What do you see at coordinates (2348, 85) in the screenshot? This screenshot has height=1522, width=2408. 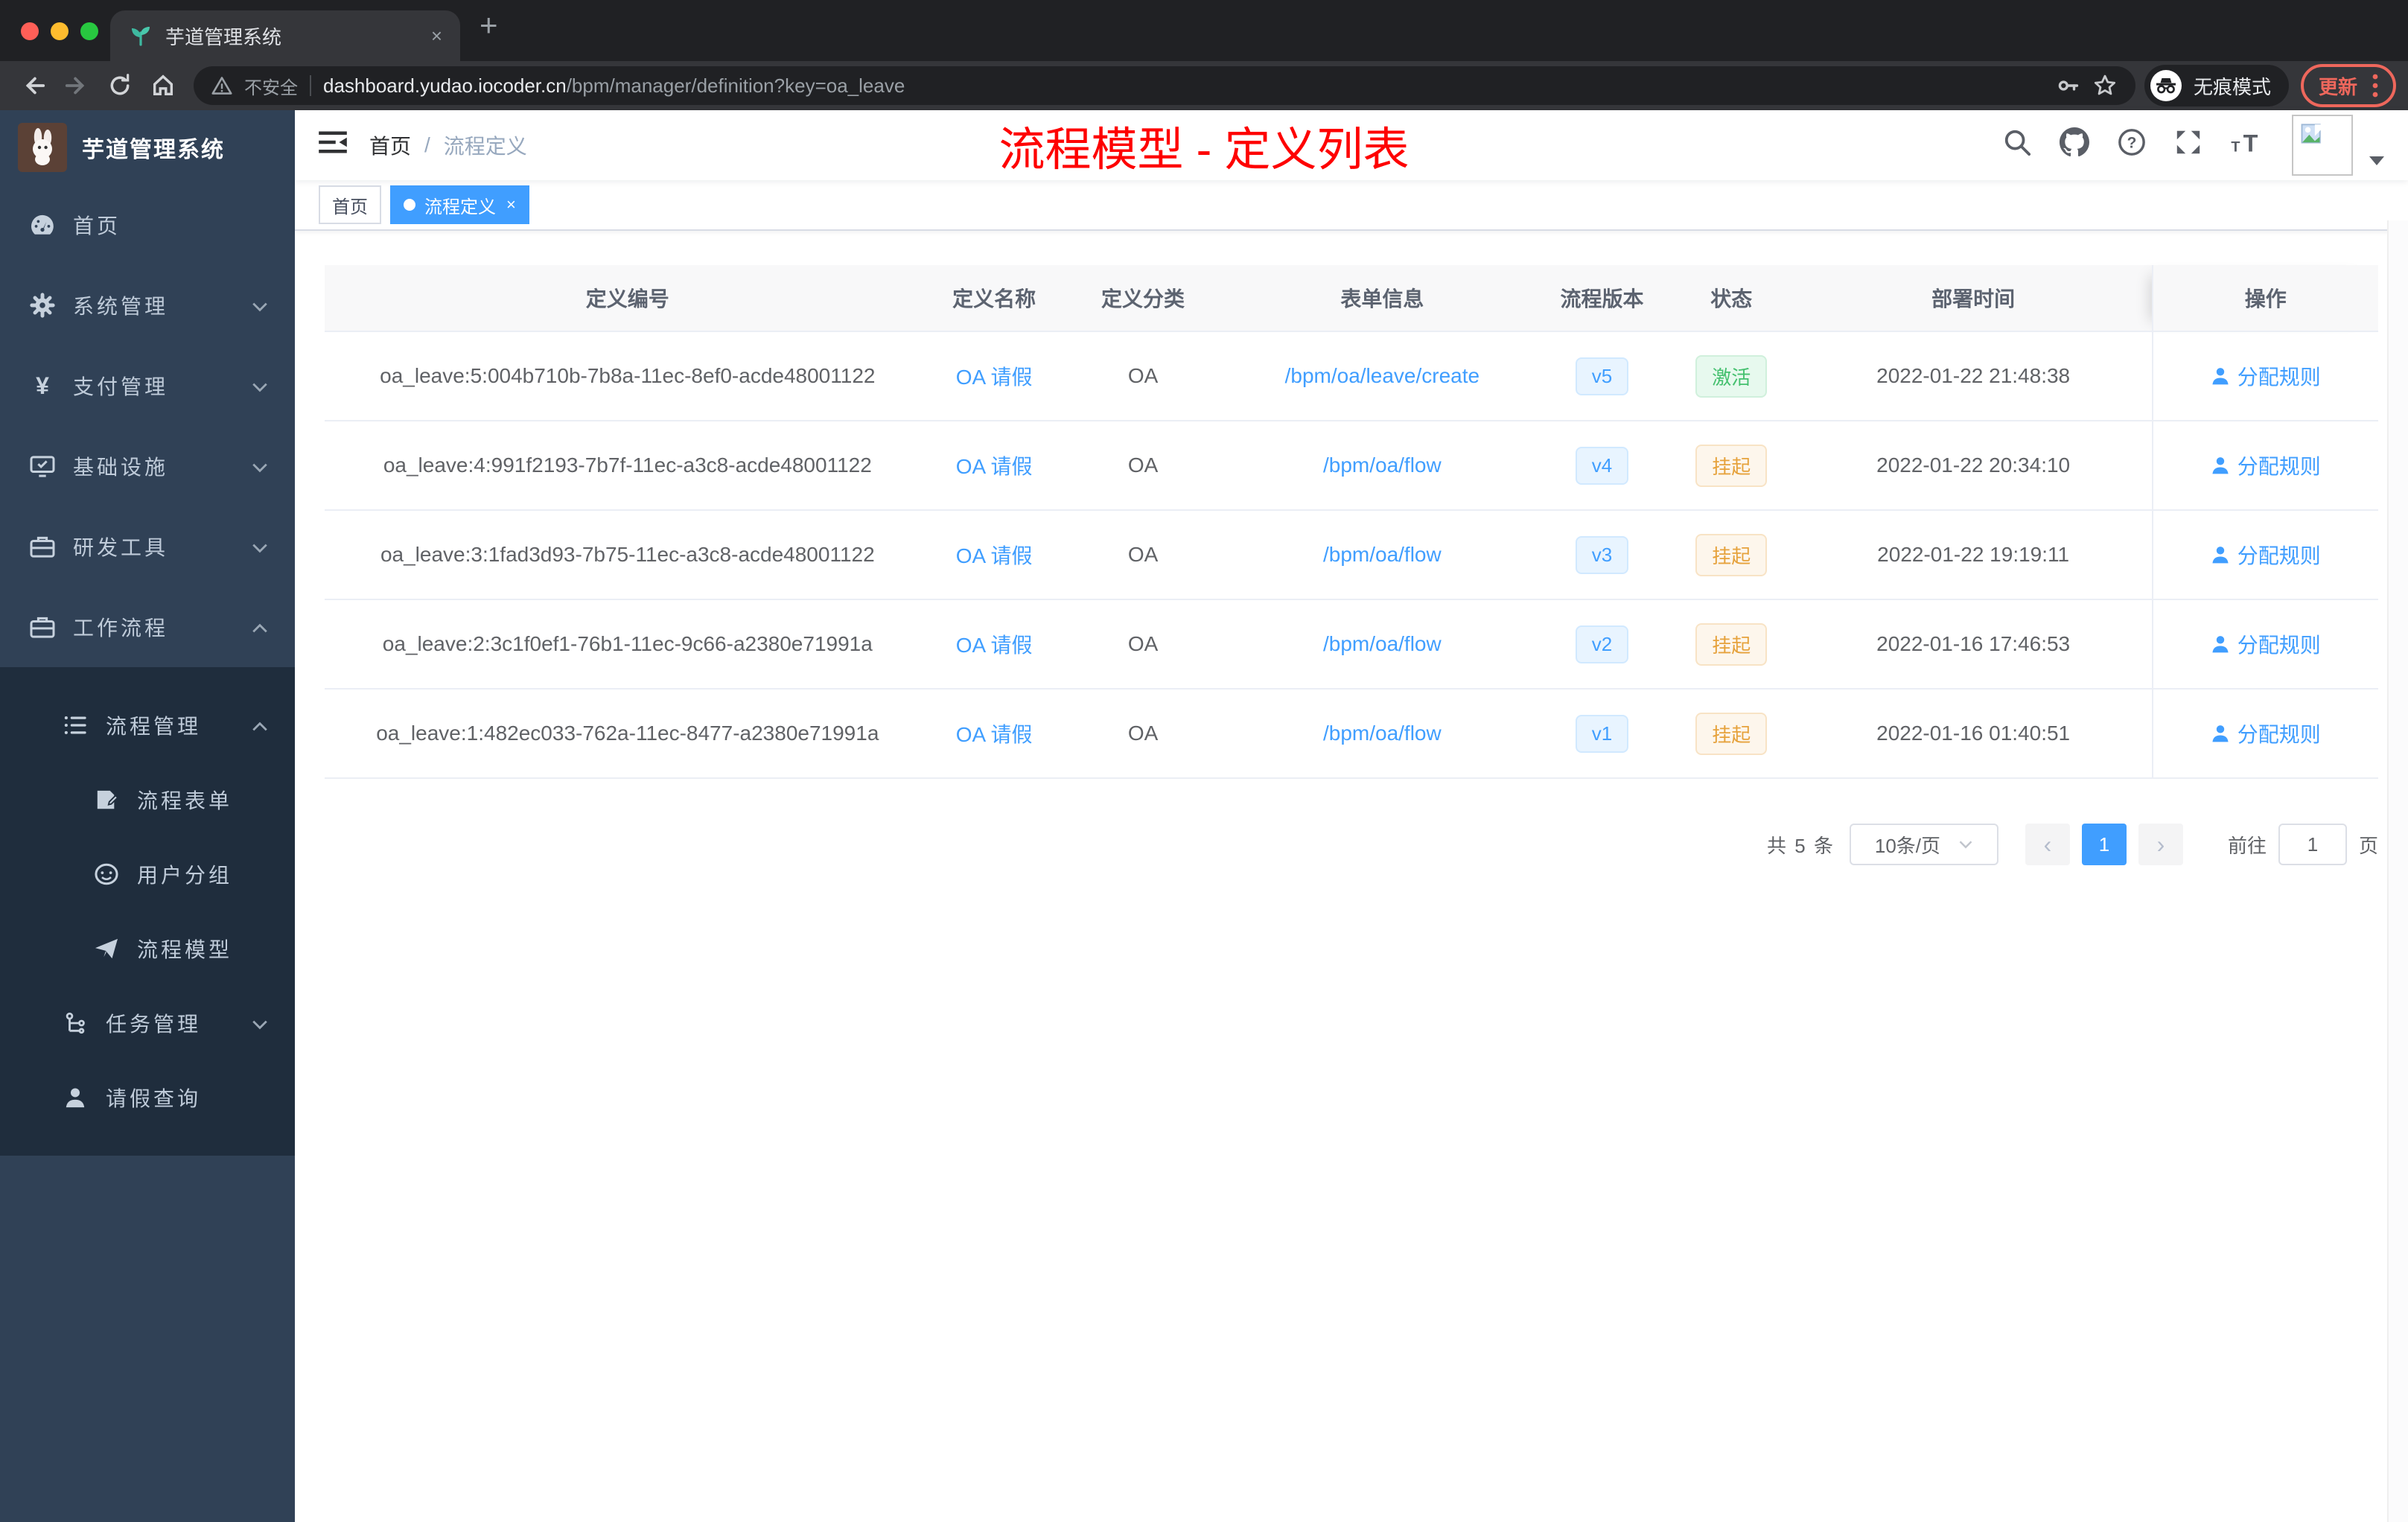 I see `chrome-update-button: 更新` at bounding box center [2348, 85].